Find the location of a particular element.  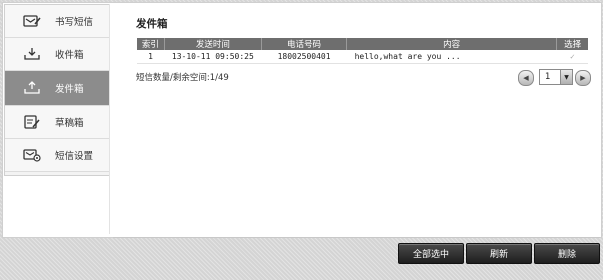

sms-settings-icon is located at coordinates (32, 155).